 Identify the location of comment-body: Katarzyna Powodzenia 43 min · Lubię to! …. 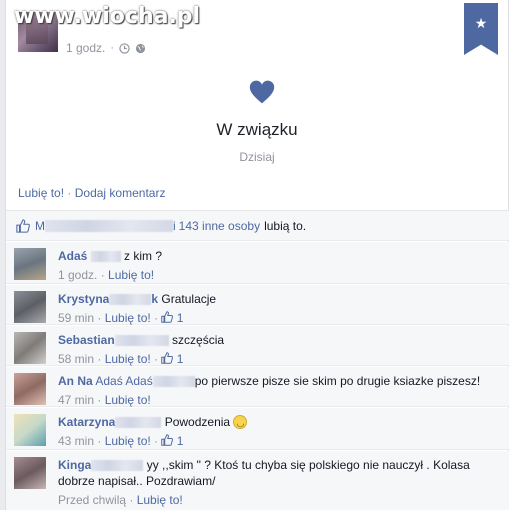
(280, 431).